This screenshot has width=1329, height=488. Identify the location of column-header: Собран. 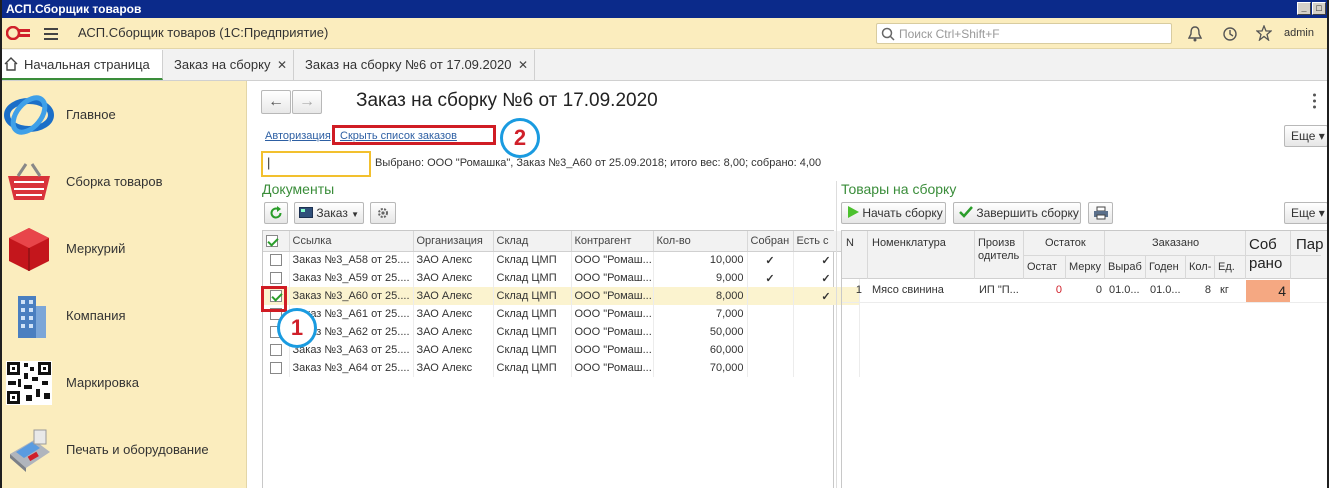
(770, 241).